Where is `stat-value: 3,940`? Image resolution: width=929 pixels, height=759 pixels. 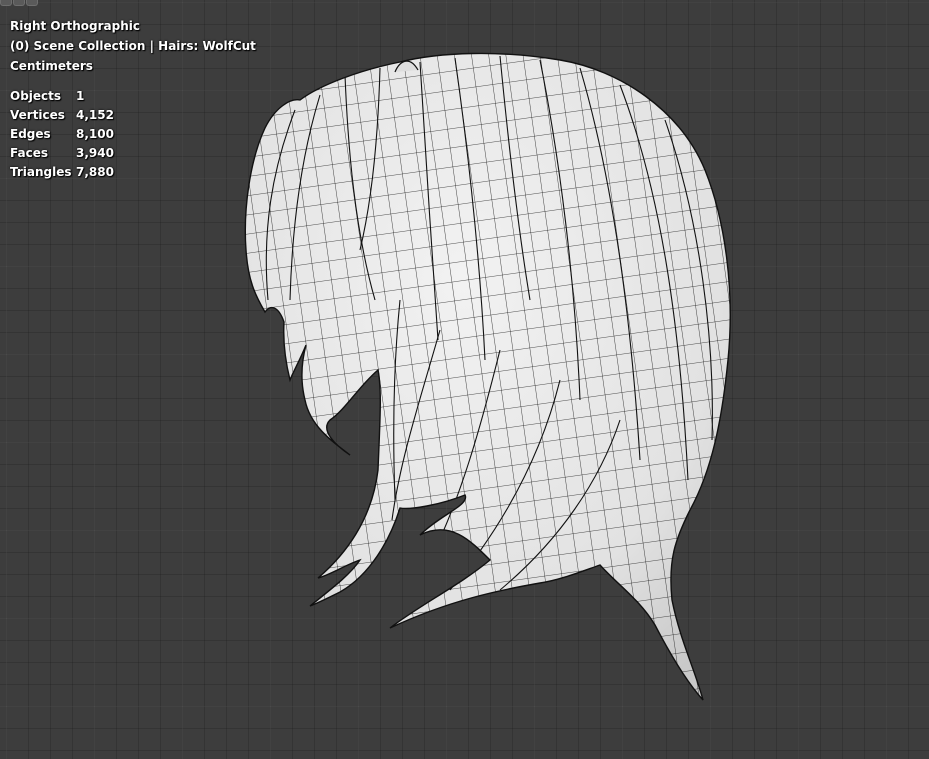
stat-value: 3,940 is located at coordinates (95, 153).